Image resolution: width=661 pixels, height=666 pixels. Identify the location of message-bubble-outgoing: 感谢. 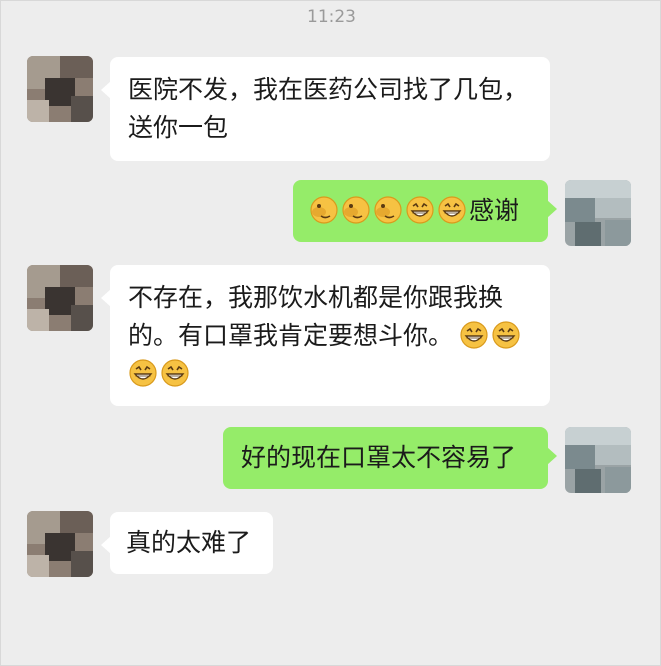
(425, 211).